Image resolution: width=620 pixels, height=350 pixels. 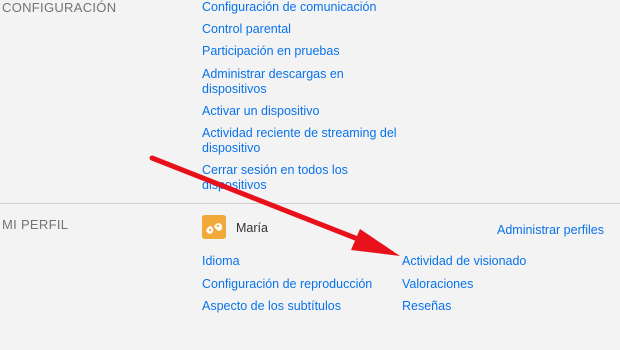 I want to click on language-link: Idioma, so click(x=221, y=261).